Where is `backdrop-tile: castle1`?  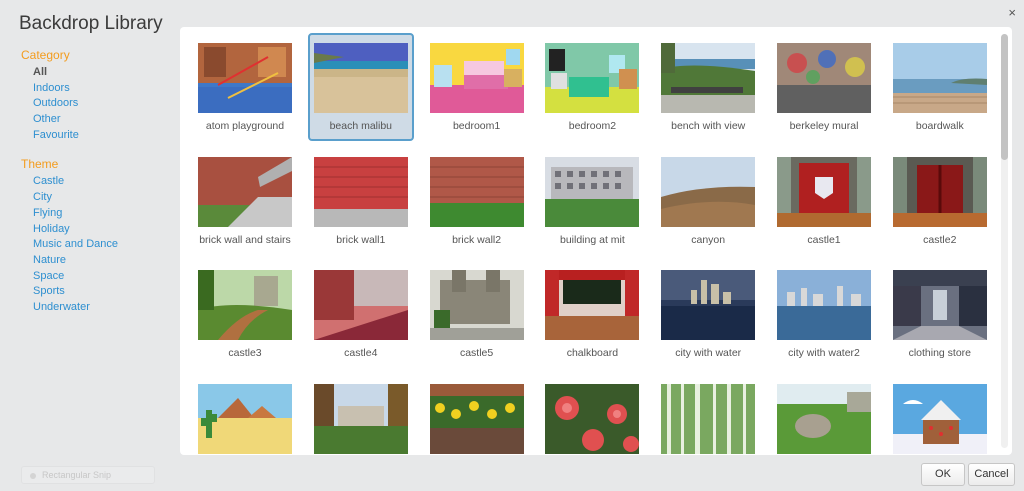
backdrop-tile: castle1 is located at coordinates (824, 201).